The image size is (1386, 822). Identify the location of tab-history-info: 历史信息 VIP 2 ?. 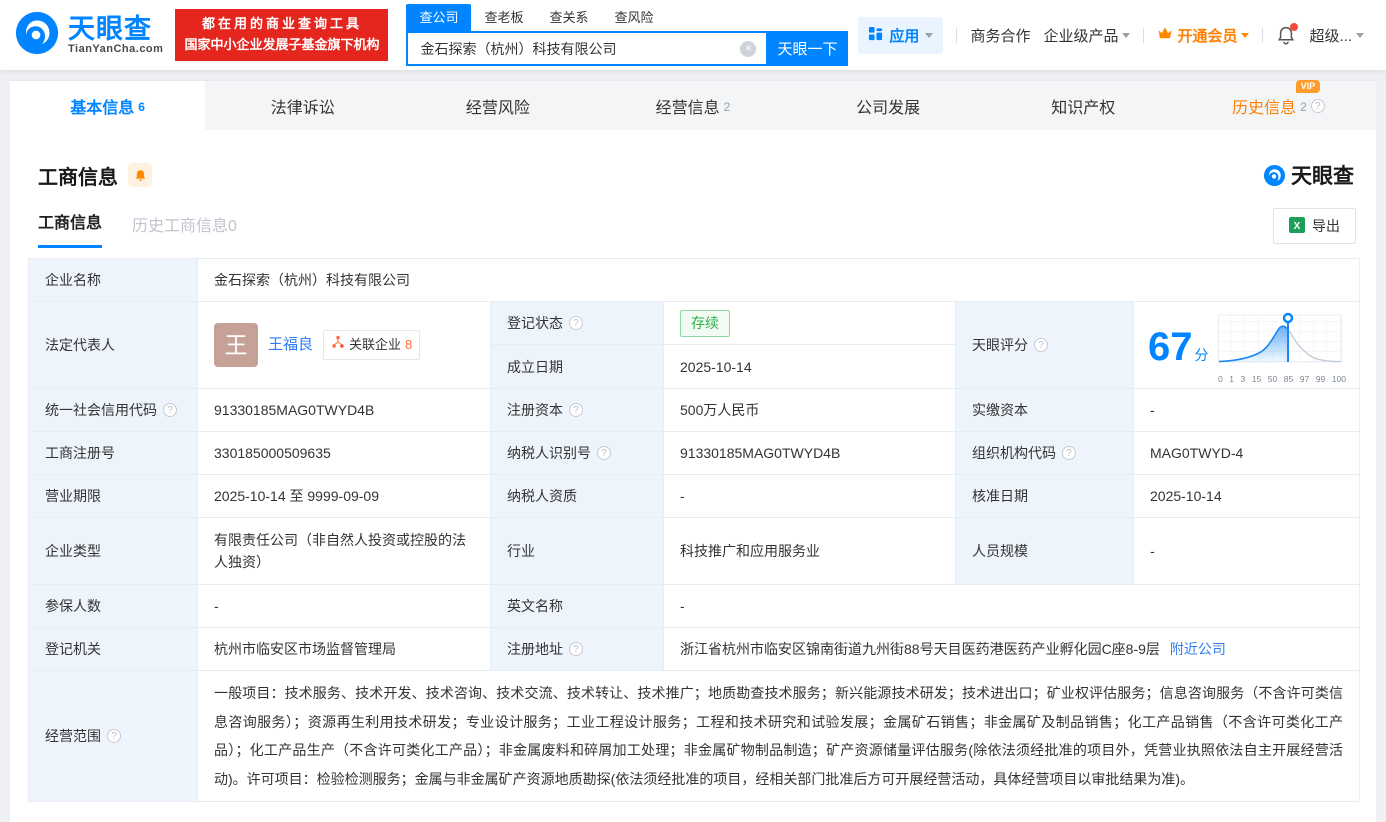
(1278, 104).